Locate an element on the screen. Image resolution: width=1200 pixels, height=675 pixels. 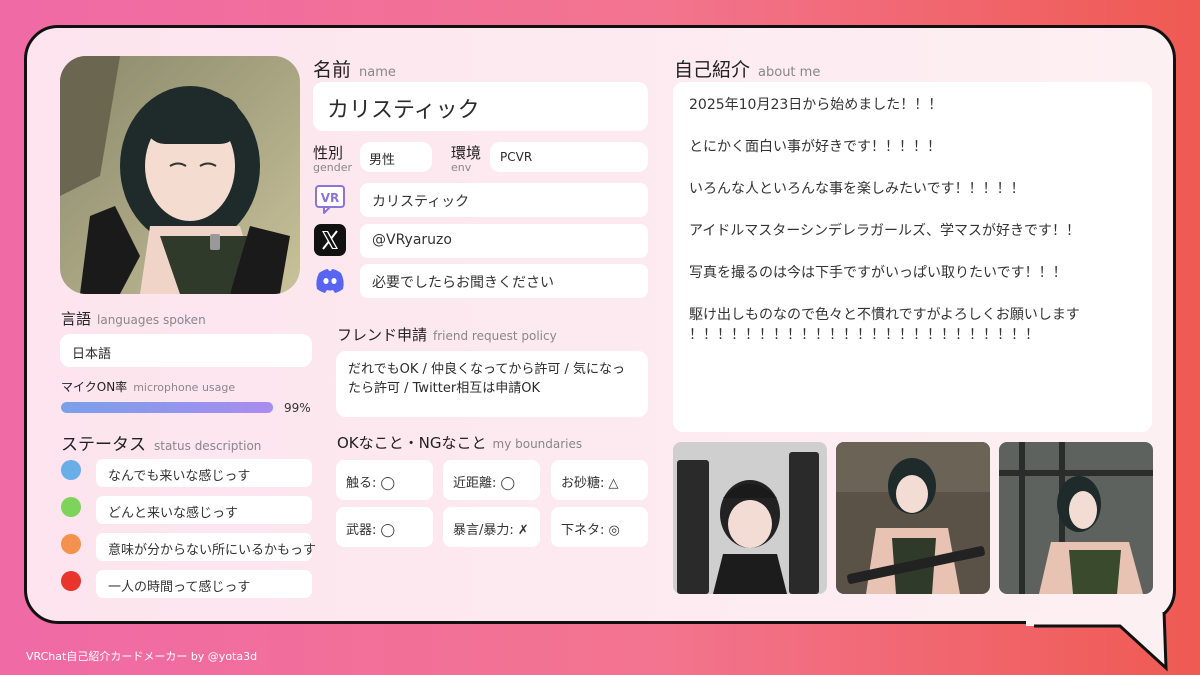
boundaries-heading: OKなこと・NGなこと my boundaries is located at coordinates (459, 442).